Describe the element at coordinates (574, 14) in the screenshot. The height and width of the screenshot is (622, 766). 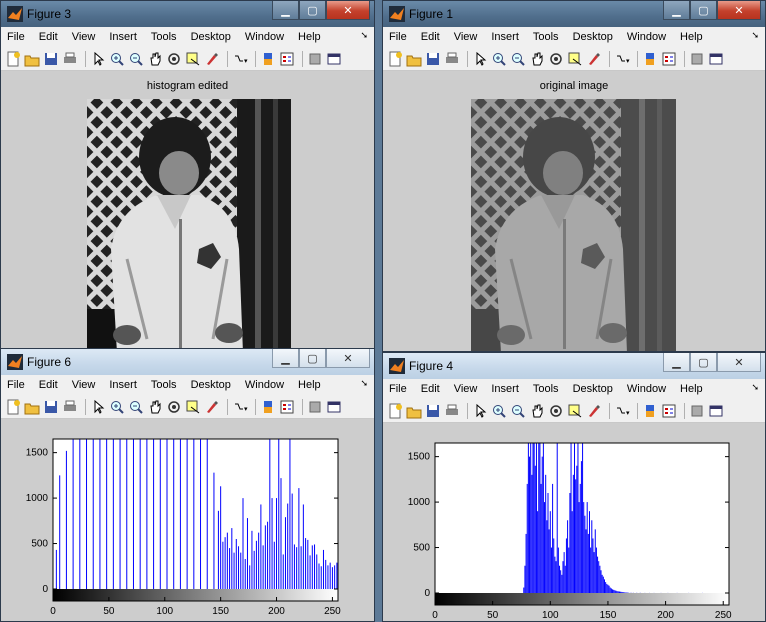
I see `figure1-titlebar: Figure 1 ▁ ▢ ✕` at that location.